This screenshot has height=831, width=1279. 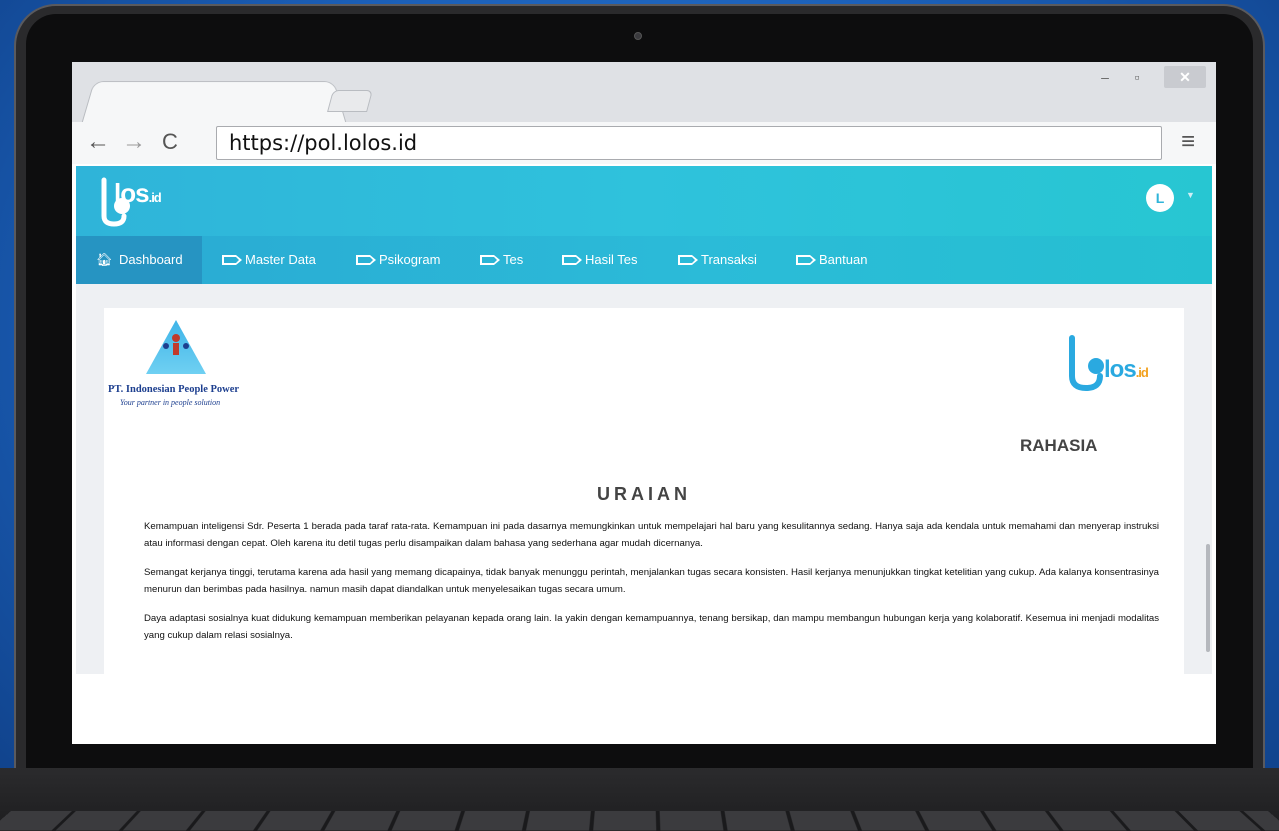 What do you see at coordinates (644, 92) in the screenshot?
I see `tab-strip: – ▫ ✕` at bounding box center [644, 92].